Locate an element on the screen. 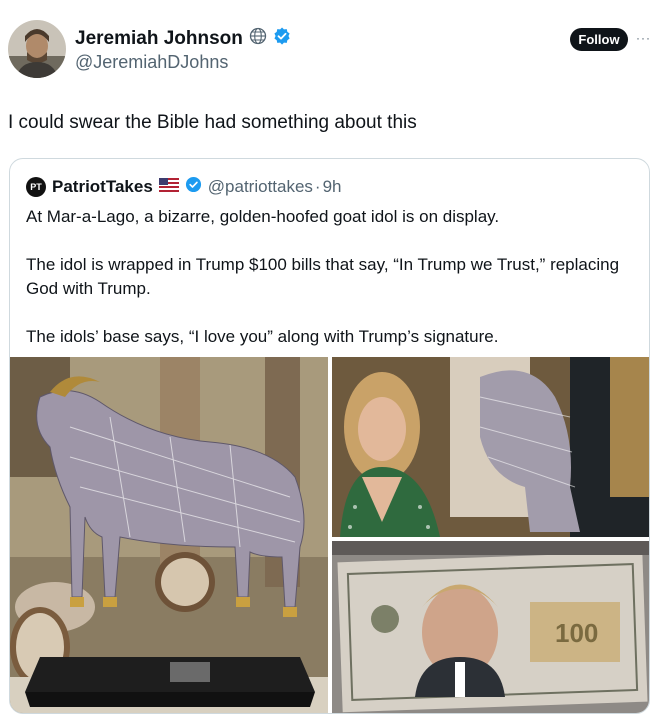 The image size is (656, 720). quoted-author-handle: @patriottakes is located at coordinates (260, 187).